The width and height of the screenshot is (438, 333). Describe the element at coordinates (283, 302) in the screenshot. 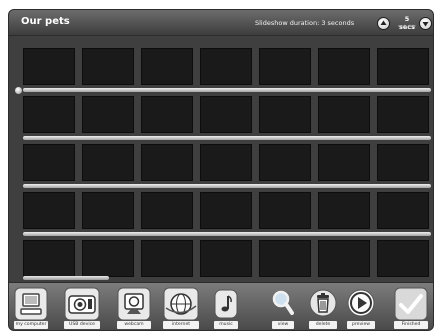

I see `magnifier-icon` at that location.